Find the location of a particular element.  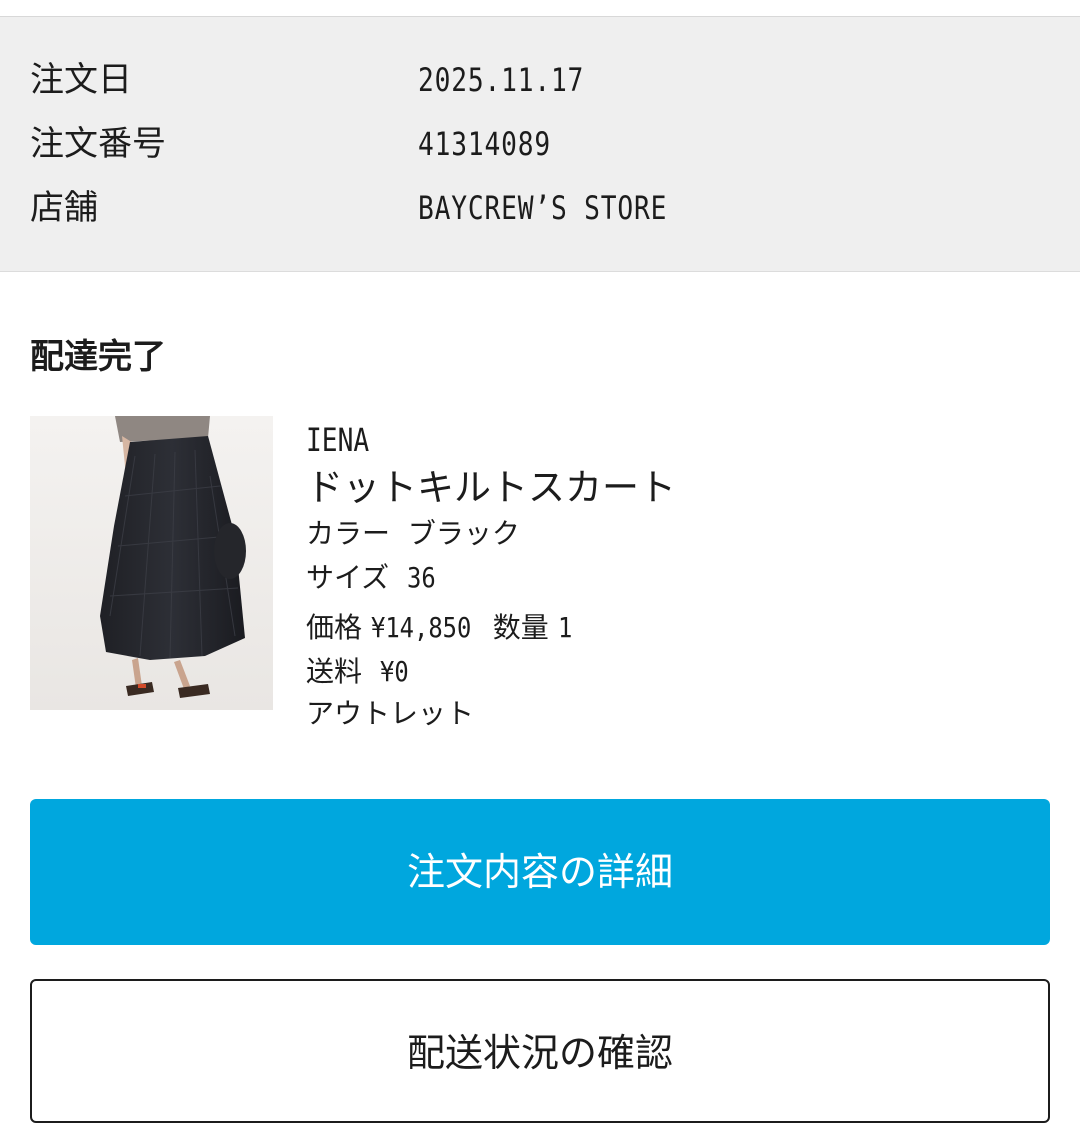

qty-label: 数量 is located at coordinates (520, 627).